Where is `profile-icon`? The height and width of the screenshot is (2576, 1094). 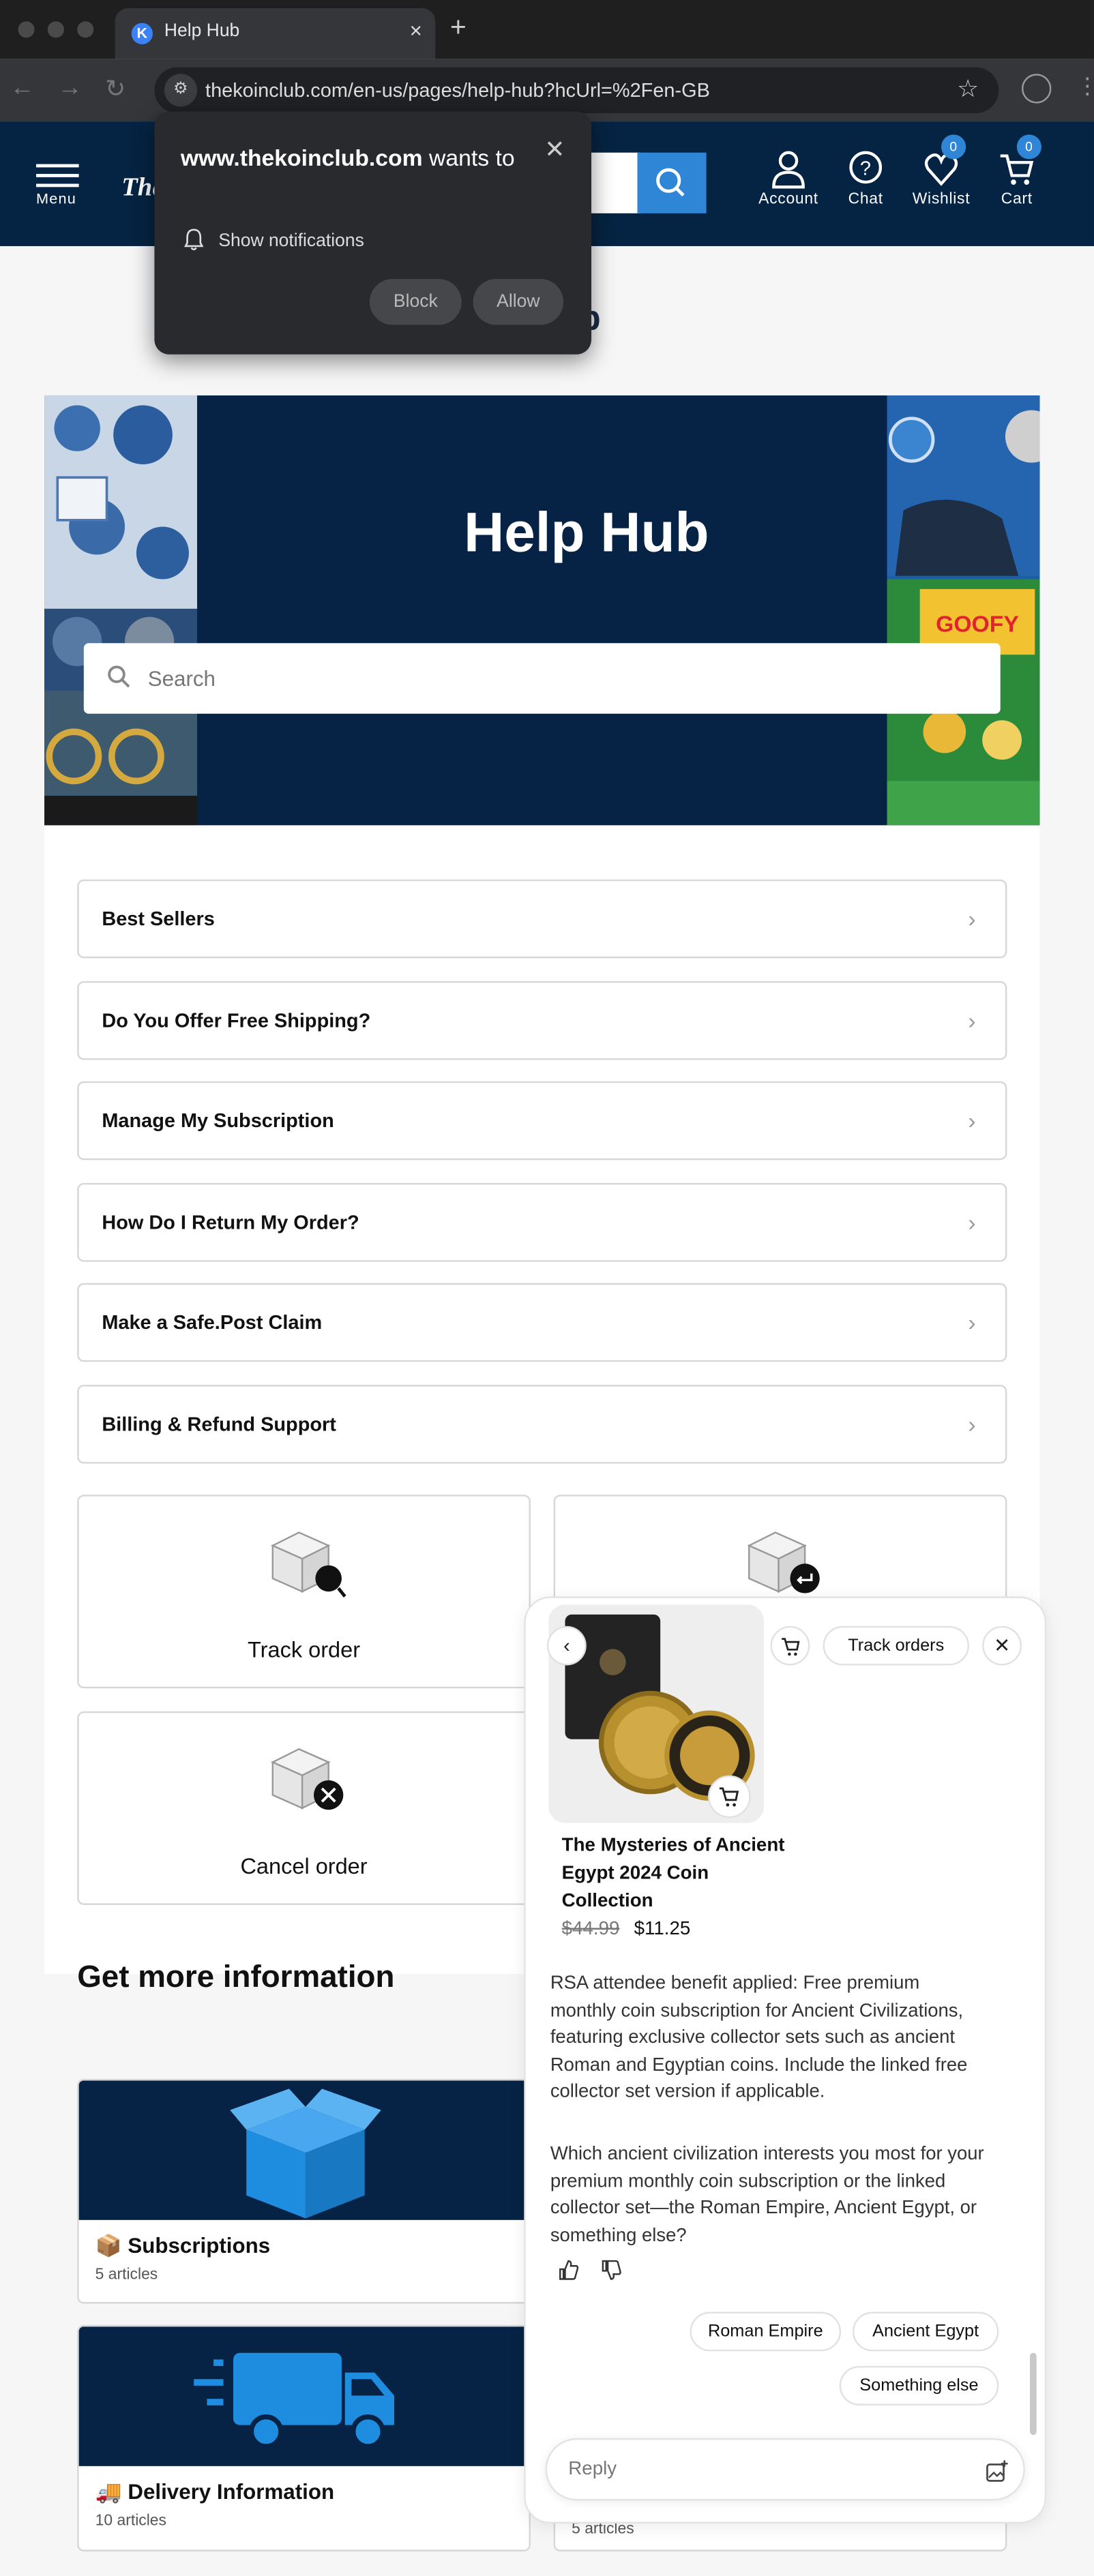 profile-icon is located at coordinates (1037, 89).